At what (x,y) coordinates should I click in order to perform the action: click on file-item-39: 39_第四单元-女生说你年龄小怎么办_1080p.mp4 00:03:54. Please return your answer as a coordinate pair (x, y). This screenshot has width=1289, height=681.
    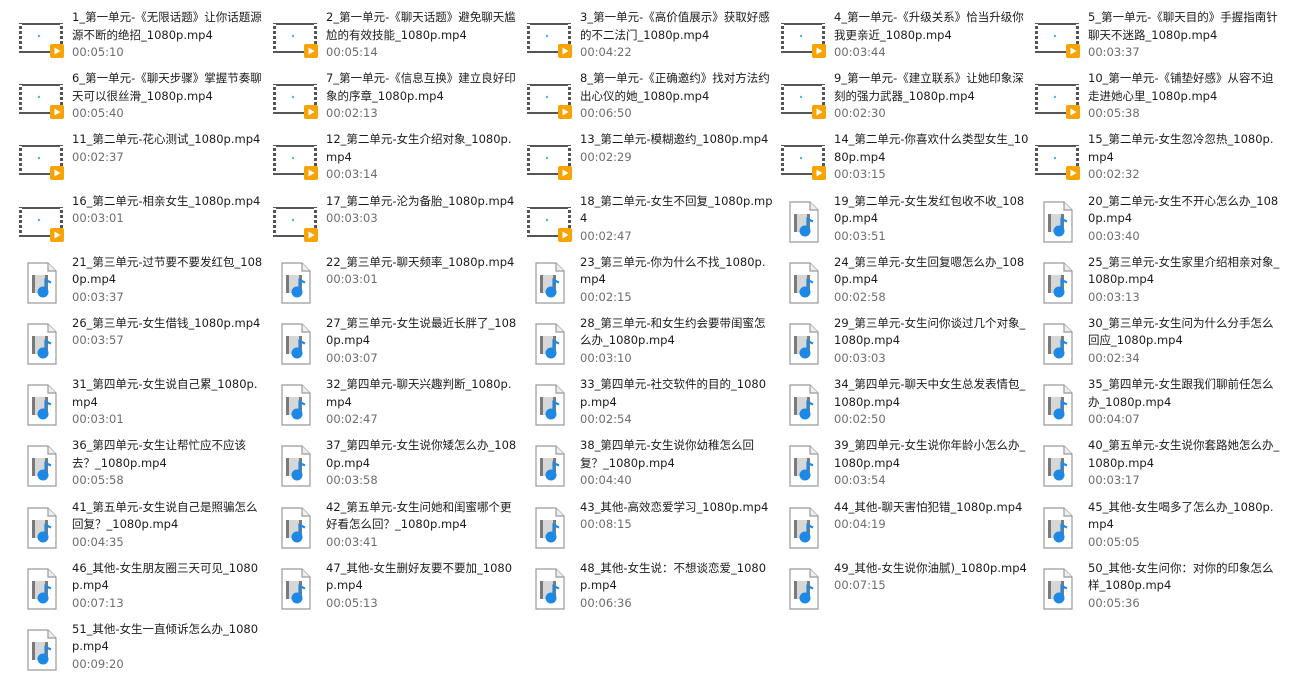
    Looking at the image, I should click on (905, 466).